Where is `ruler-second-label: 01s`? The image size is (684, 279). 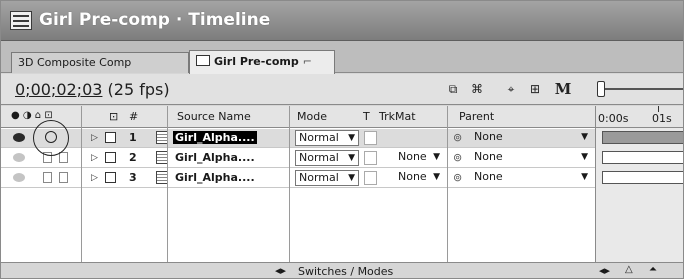 ruler-second-label: 01s is located at coordinates (662, 118).